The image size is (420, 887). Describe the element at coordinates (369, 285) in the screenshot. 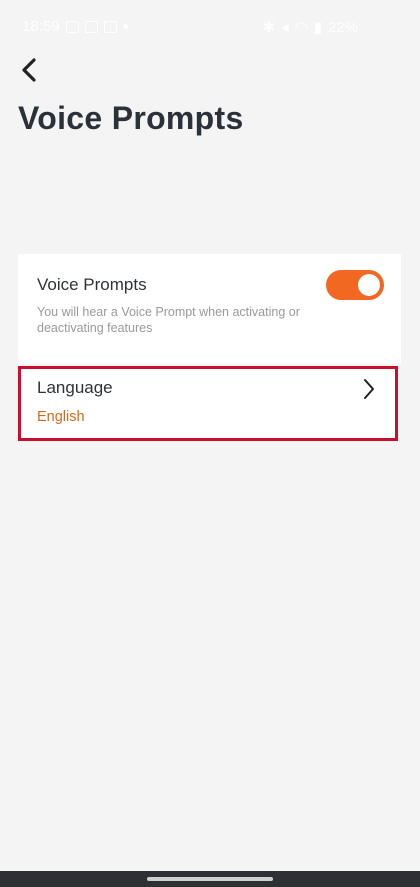

I see `toggle-knob` at that location.